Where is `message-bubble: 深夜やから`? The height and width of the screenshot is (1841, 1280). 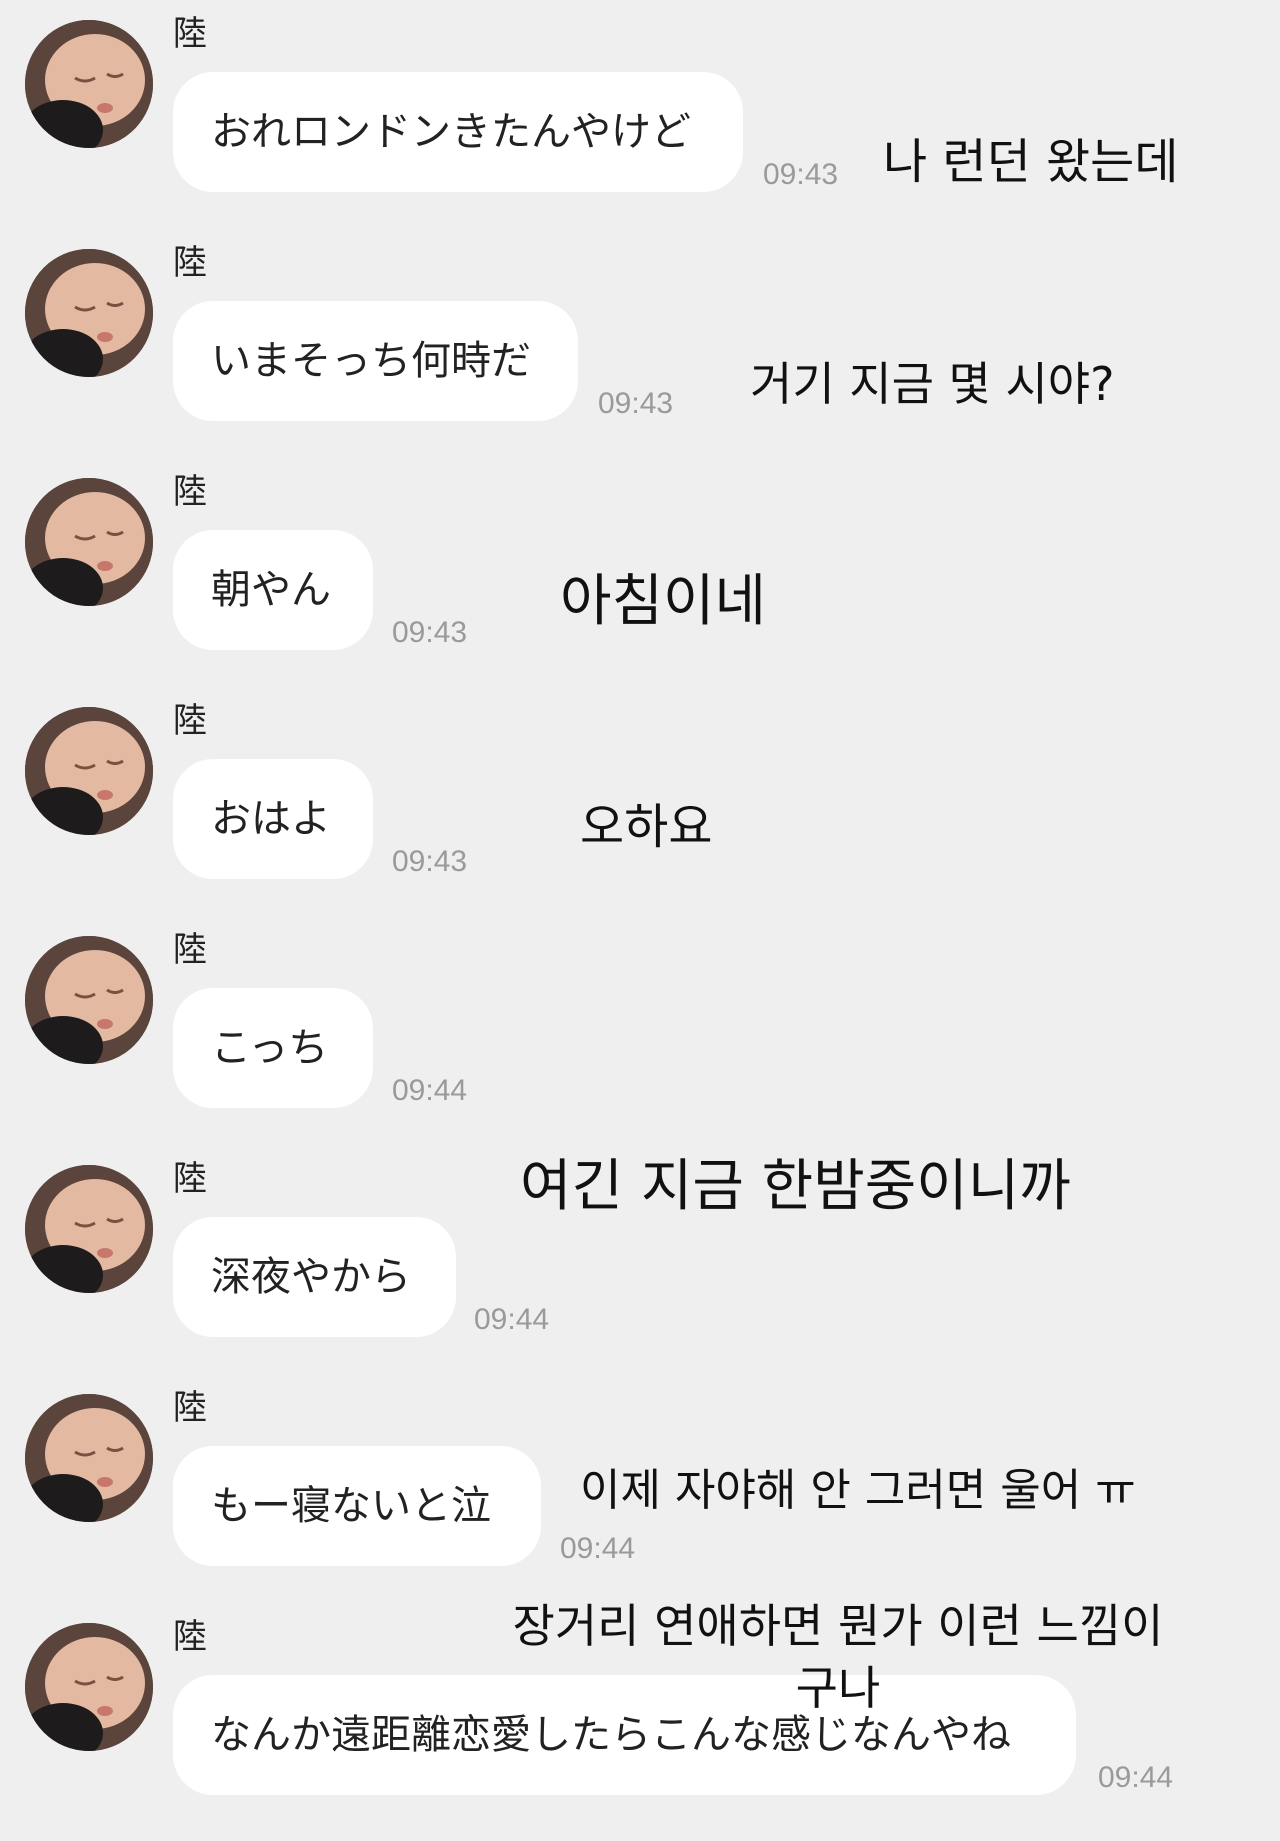
message-bubble: 深夜やから is located at coordinates (314, 1277).